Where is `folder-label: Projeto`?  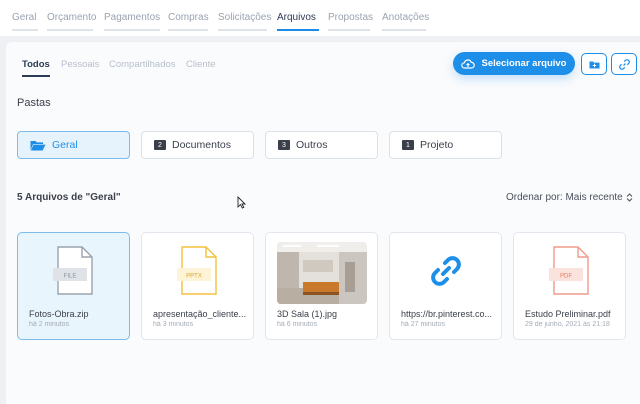
folder-label: Projeto is located at coordinates (437, 145).